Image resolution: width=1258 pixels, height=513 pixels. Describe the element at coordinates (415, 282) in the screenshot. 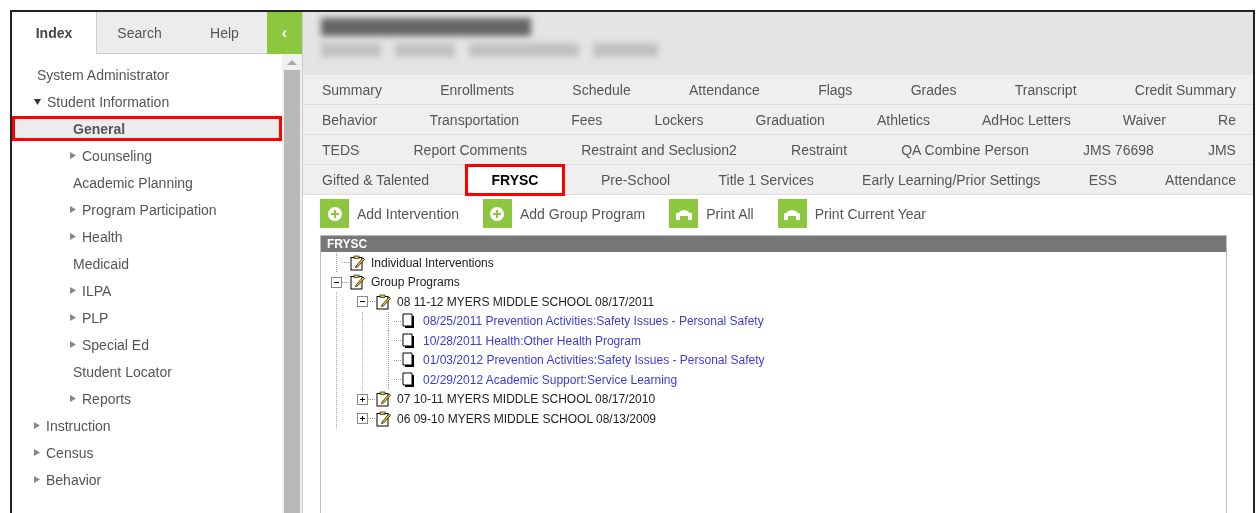

I see `tree-folder-label: Group Programs` at that location.